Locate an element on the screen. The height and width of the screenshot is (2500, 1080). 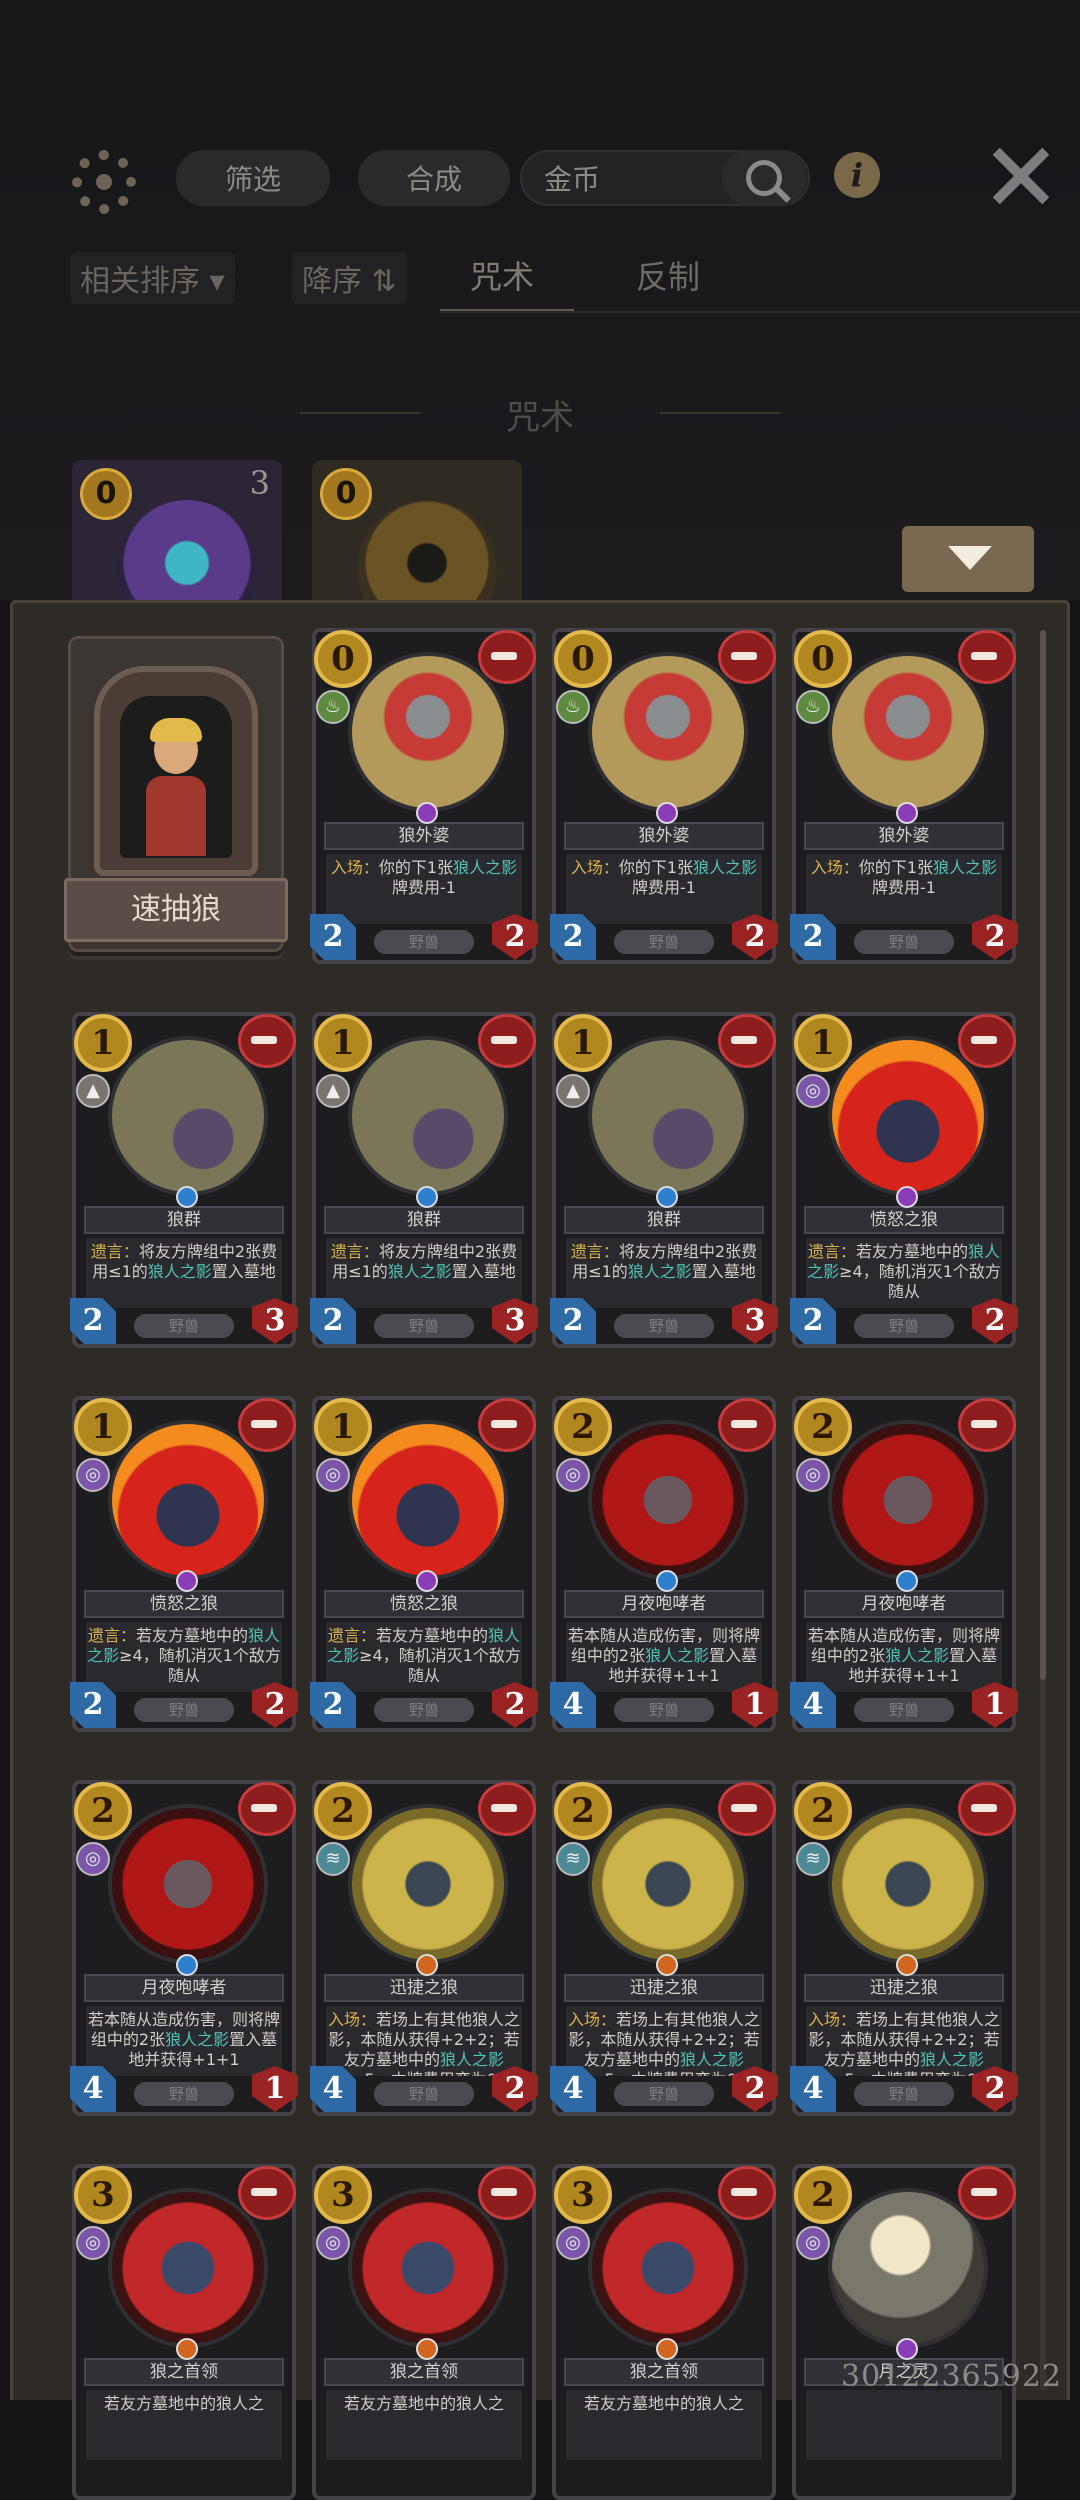
scrollbar-thumb is located at coordinates (1043, 1155).